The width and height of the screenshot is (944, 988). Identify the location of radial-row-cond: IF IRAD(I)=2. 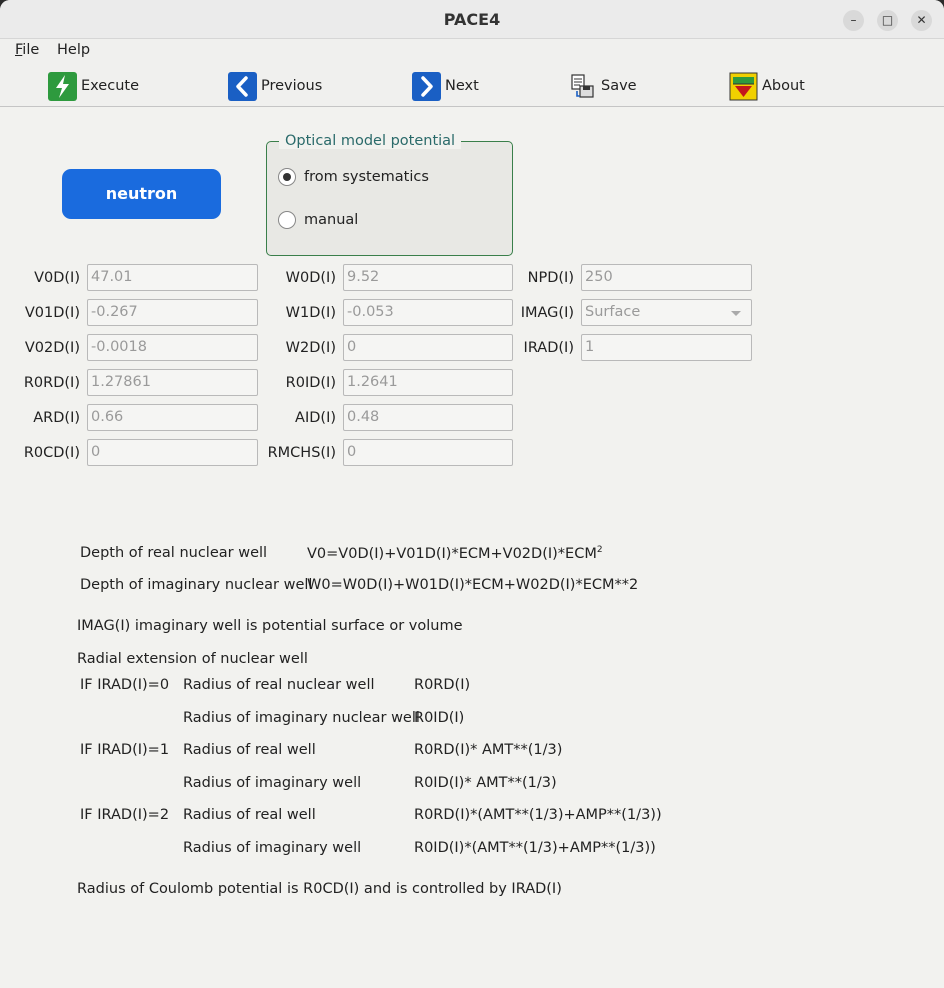
(125, 815).